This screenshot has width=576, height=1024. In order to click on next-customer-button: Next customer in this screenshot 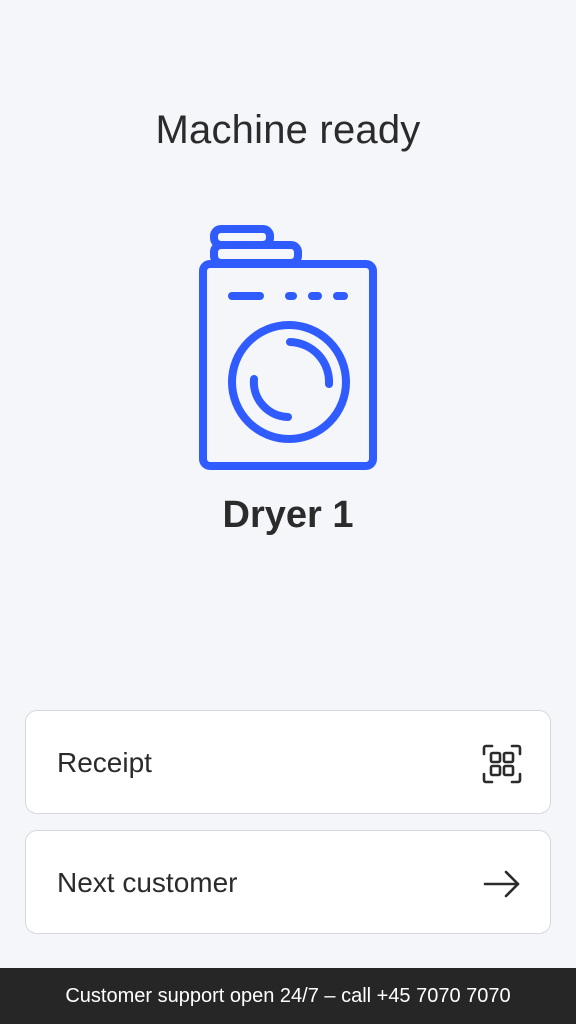, I will do `click(288, 882)`.